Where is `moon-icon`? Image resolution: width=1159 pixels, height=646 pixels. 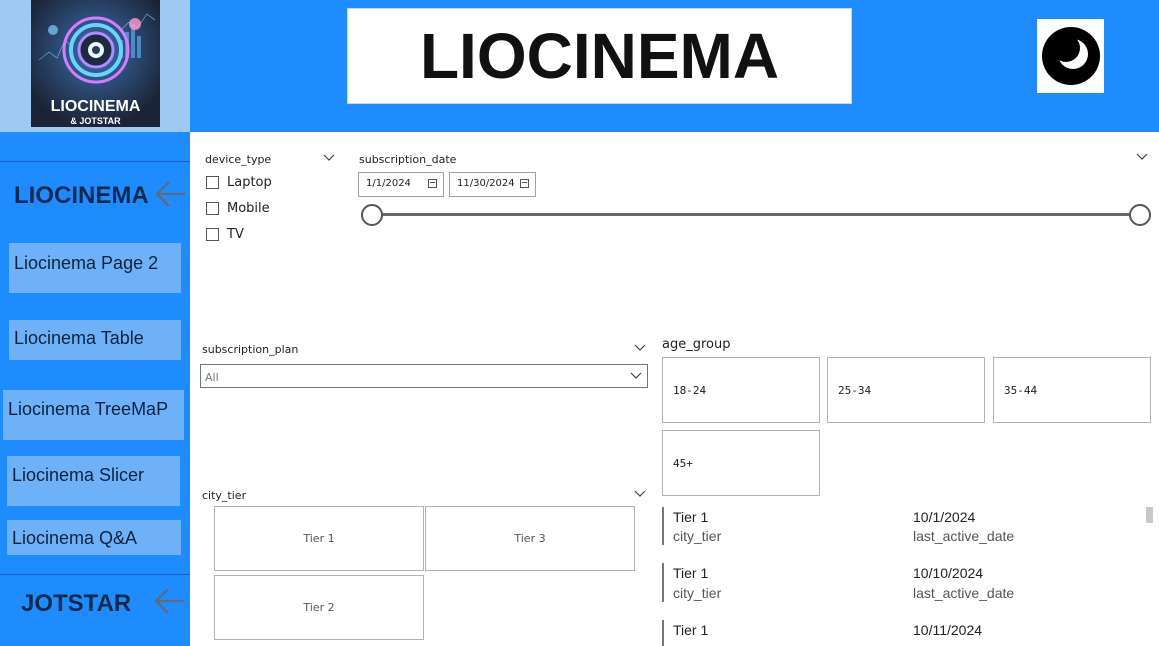 moon-icon is located at coordinates (1070, 56).